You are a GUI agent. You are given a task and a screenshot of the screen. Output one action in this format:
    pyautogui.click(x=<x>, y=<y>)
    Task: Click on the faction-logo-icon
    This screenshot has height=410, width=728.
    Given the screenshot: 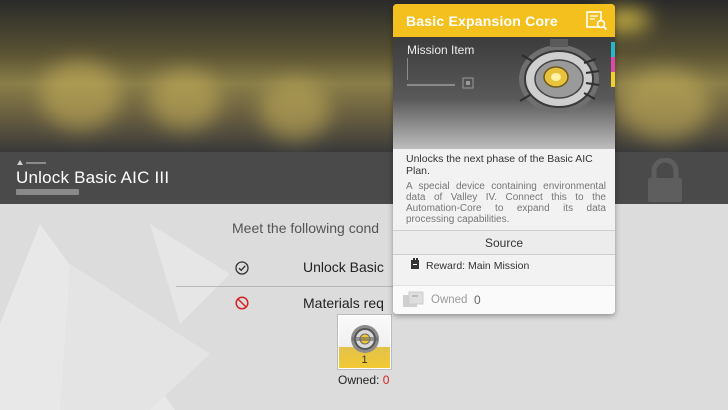 What is the action you would take?
    pyautogui.click(x=31, y=162)
    